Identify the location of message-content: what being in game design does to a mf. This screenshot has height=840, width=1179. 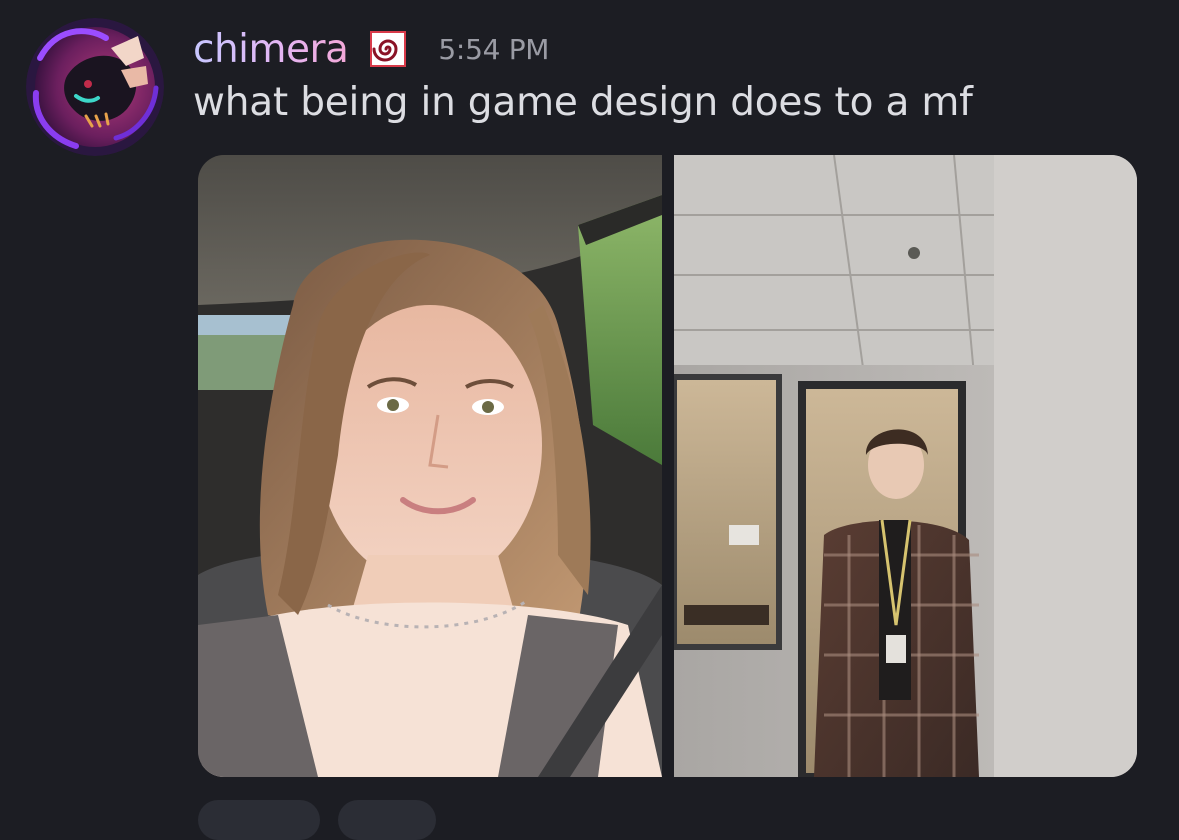
(583, 102).